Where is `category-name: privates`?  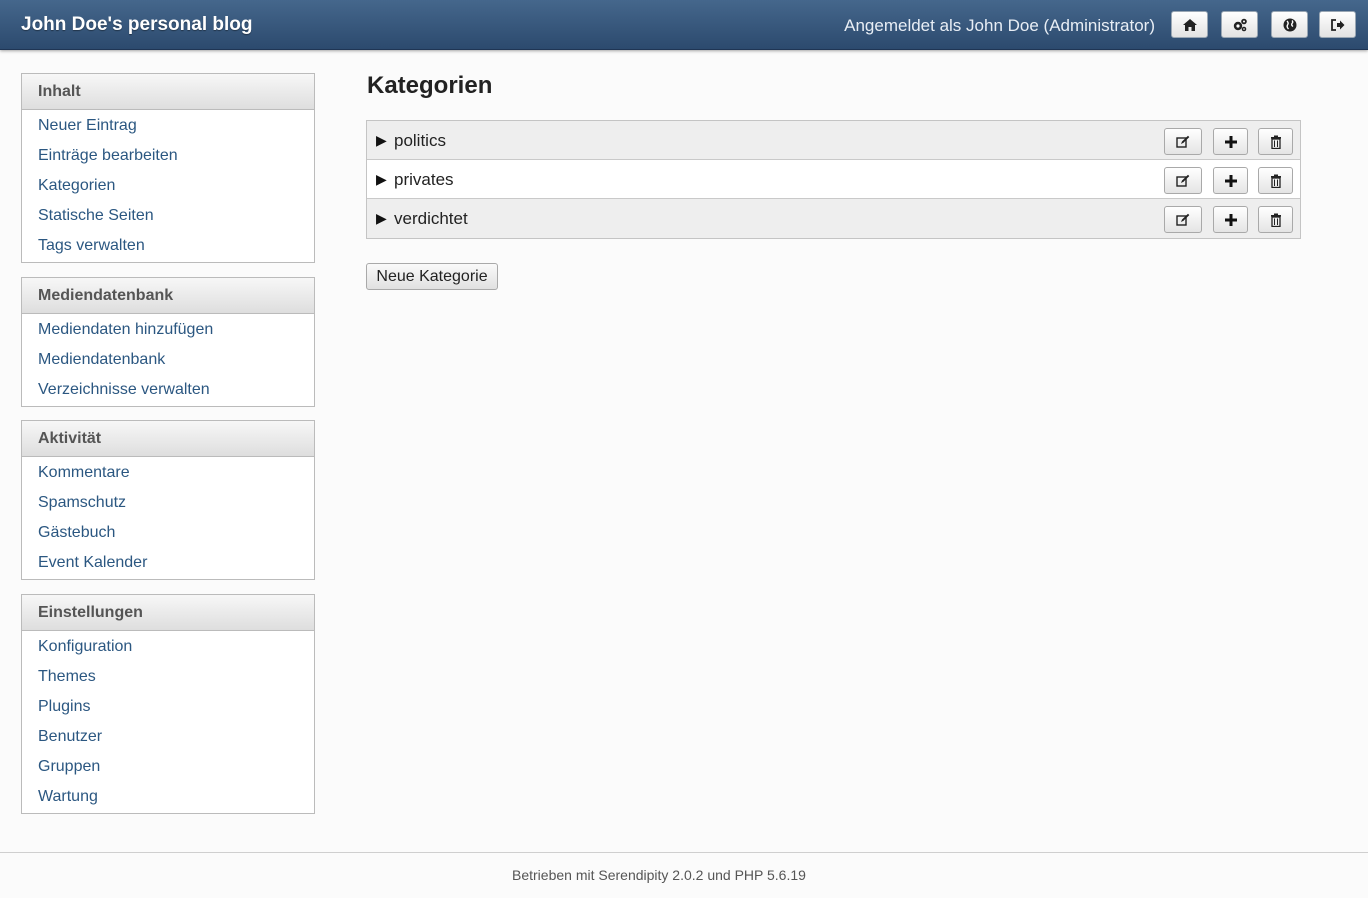 category-name: privates is located at coordinates (424, 179).